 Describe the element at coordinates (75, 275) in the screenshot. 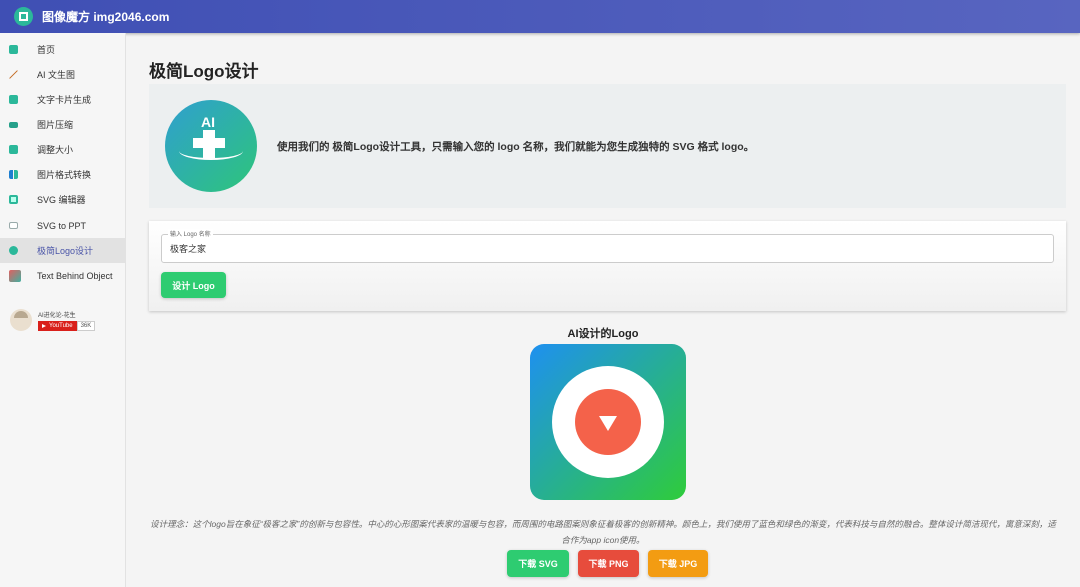

I see `sidebar-item-label: Text Behind Object` at that location.